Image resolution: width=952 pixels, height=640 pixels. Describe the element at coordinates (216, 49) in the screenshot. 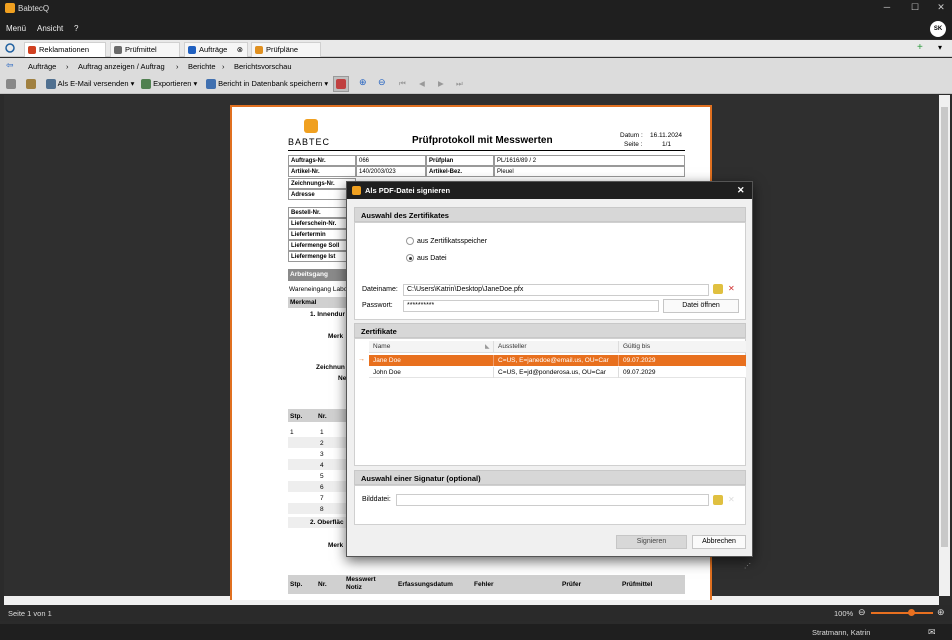

I see `tab-auftraege: Aufträge ⊗` at that location.